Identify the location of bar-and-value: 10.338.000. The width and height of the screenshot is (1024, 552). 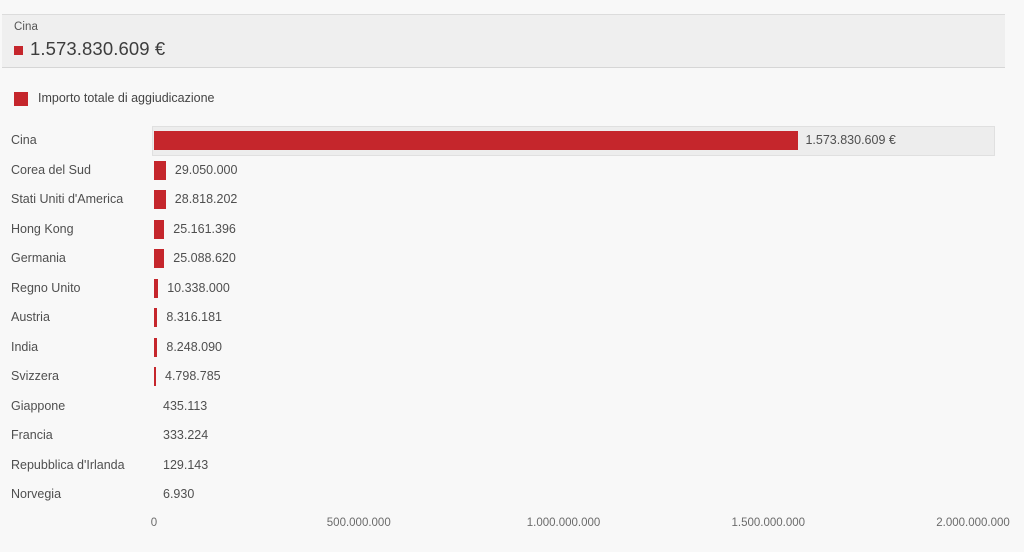
(192, 289).